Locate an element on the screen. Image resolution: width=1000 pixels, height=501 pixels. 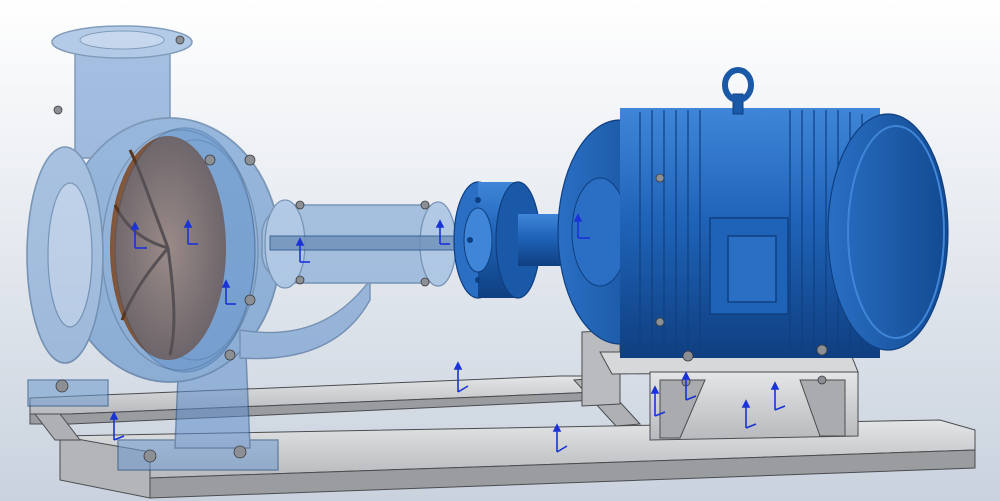
impeller is located at coordinates (183, 250).